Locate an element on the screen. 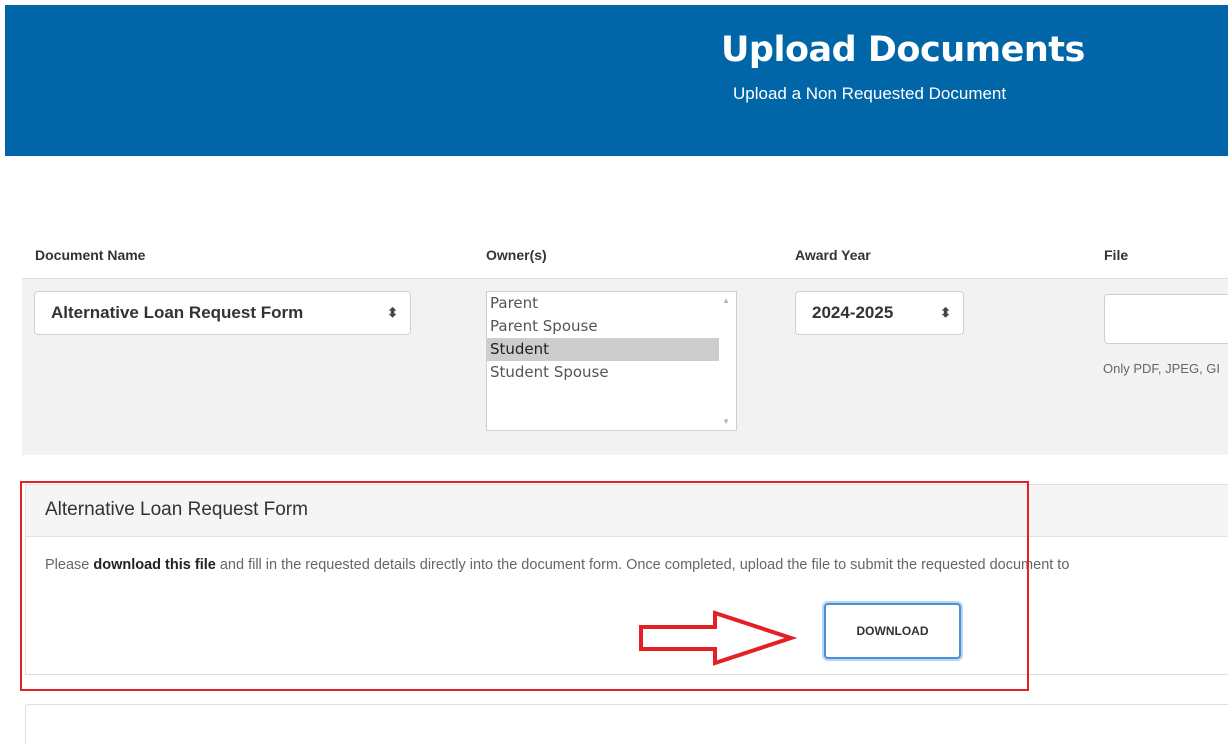 This screenshot has width=1228, height=744. file-input is located at coordinates (1166, 319).